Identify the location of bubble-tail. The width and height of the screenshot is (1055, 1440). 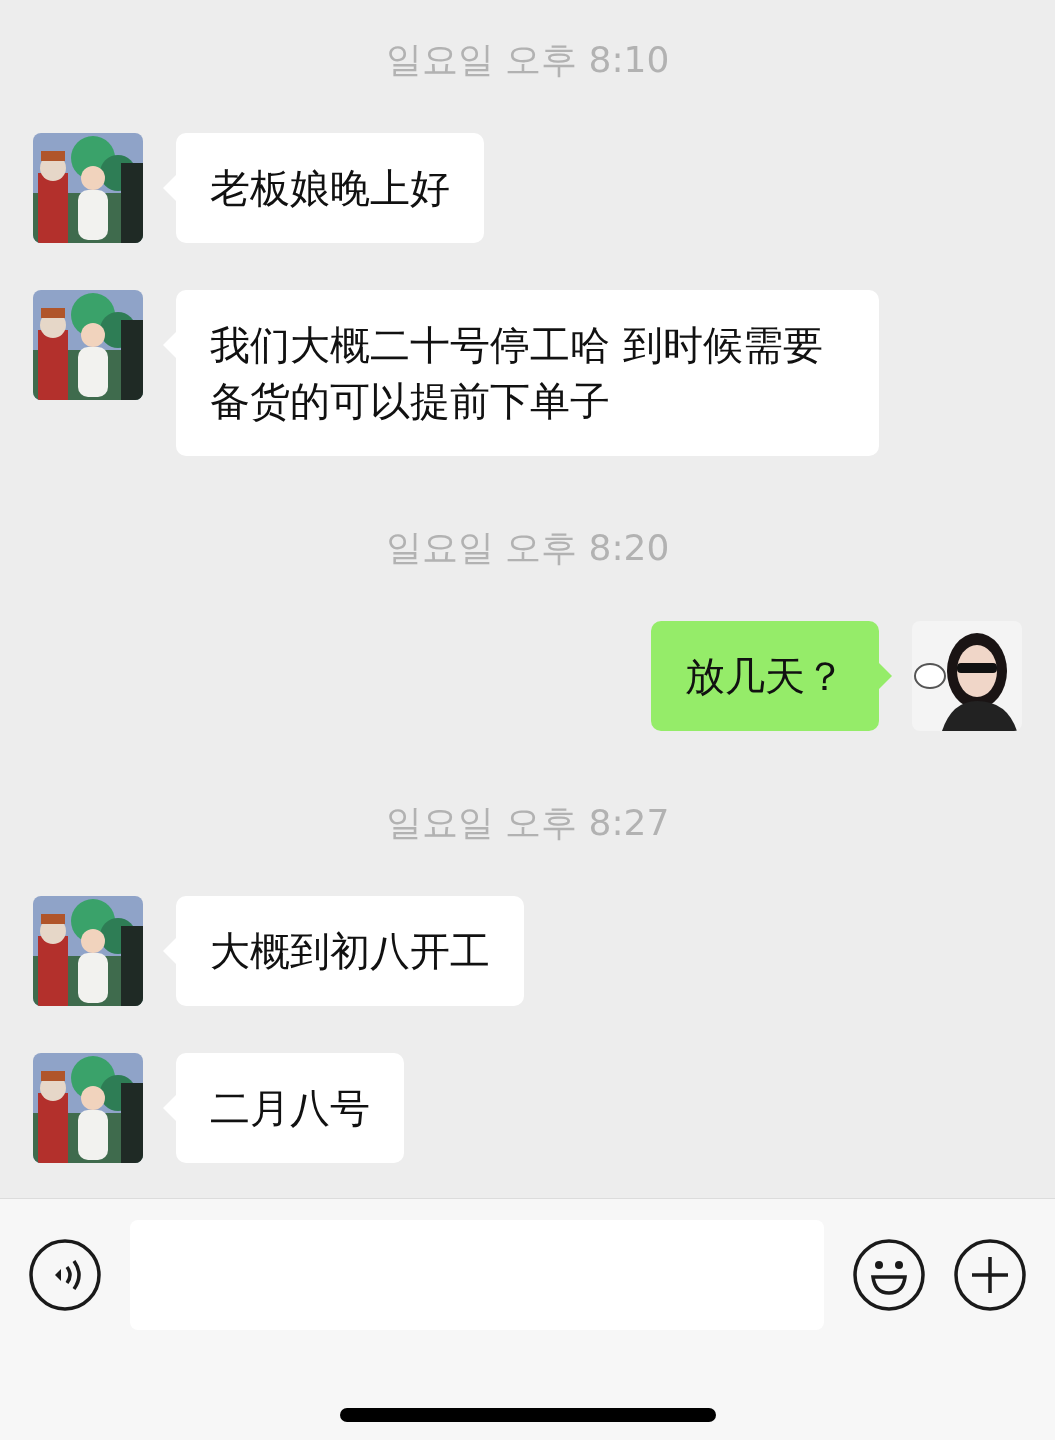
(885, 676).